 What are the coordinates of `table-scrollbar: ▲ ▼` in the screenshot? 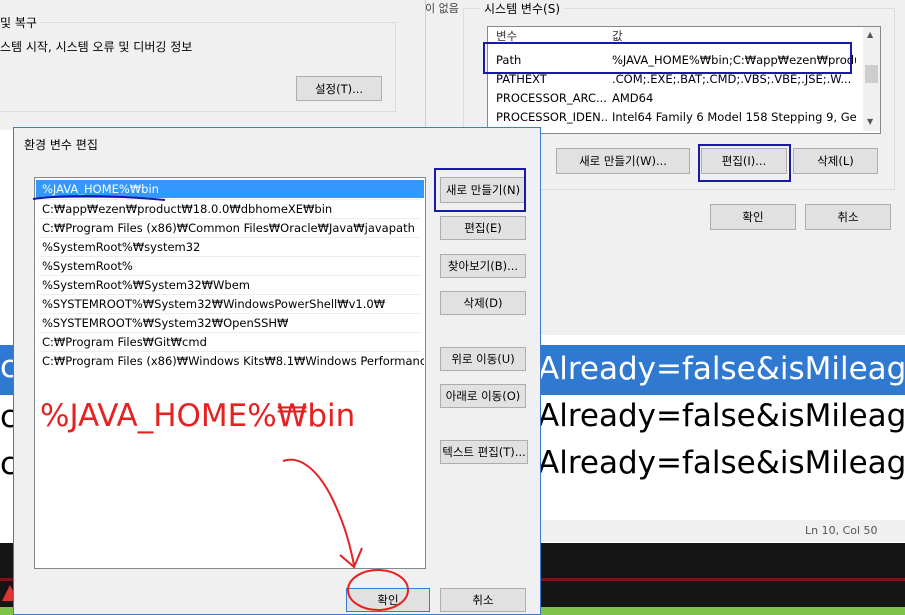 It's located at (871, 79).